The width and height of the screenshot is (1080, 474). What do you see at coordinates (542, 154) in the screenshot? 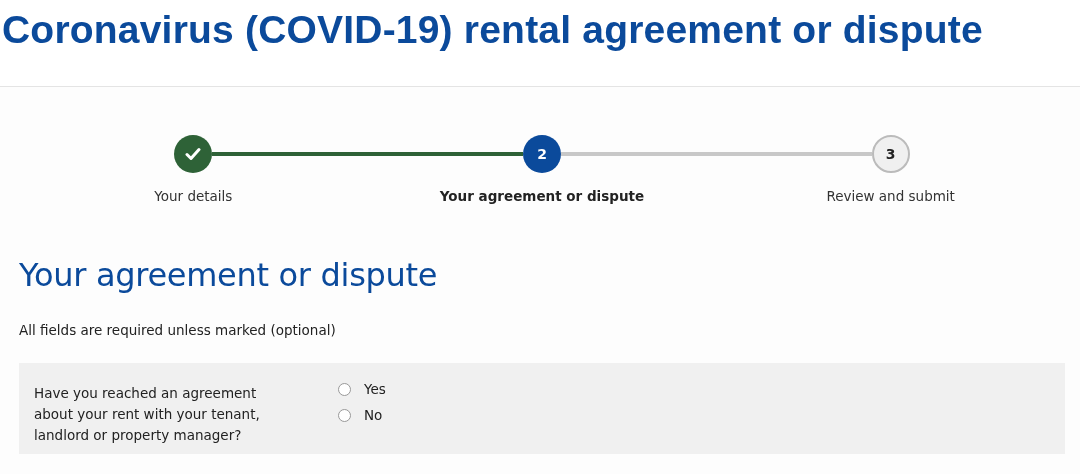
I see `step-number: 2` at bounding box center [542, 154].